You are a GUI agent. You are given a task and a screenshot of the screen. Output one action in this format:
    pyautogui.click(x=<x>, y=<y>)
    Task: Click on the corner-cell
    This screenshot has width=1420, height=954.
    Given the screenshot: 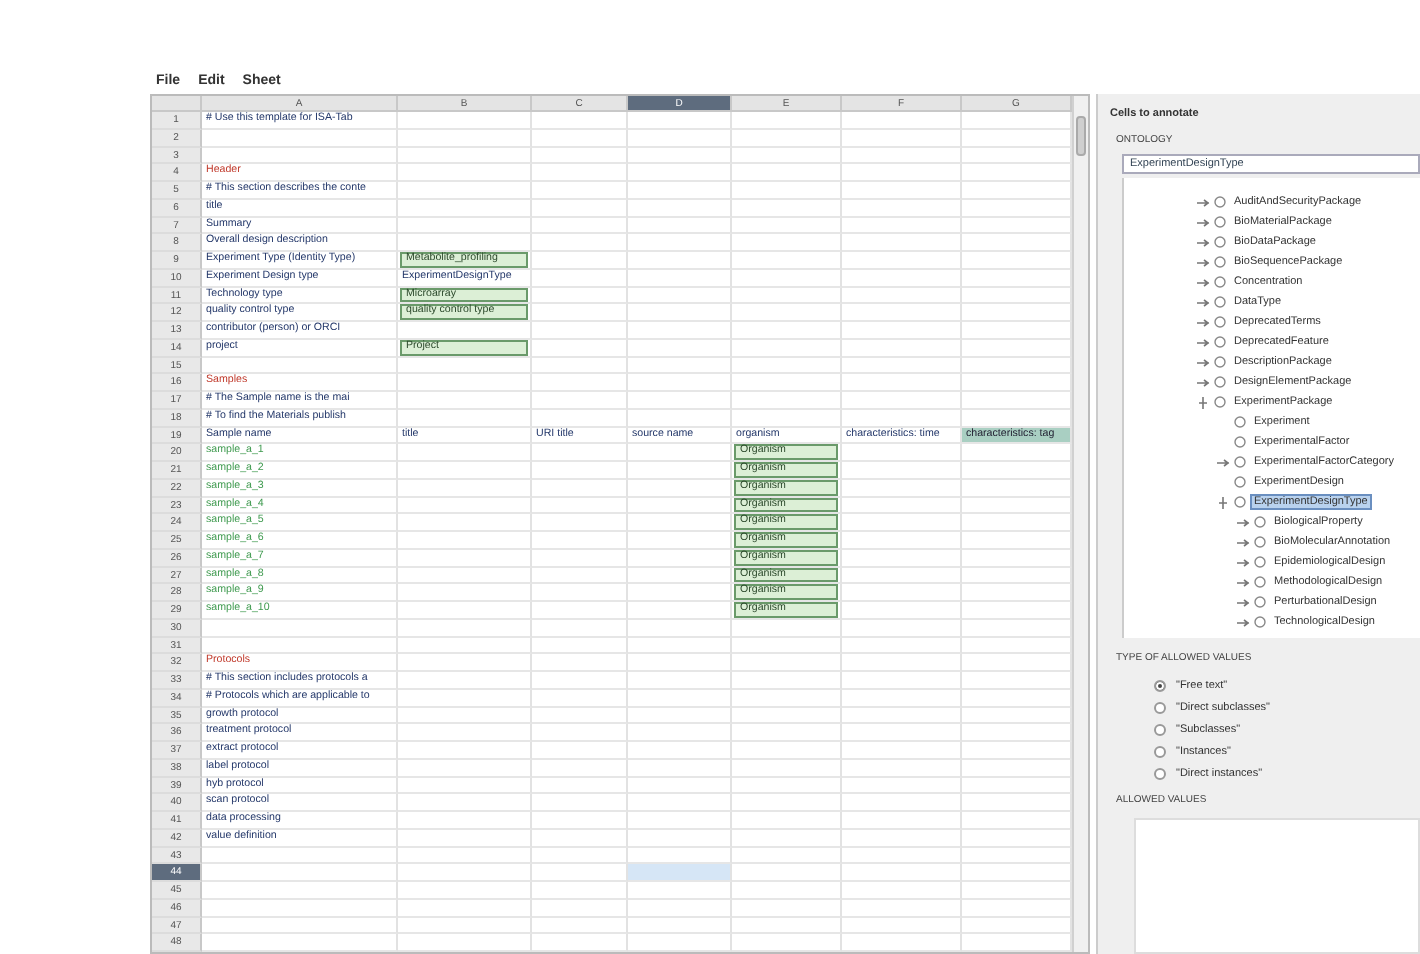 What is the action you would take?
    pyautogui.click(x=177, y=104)
    